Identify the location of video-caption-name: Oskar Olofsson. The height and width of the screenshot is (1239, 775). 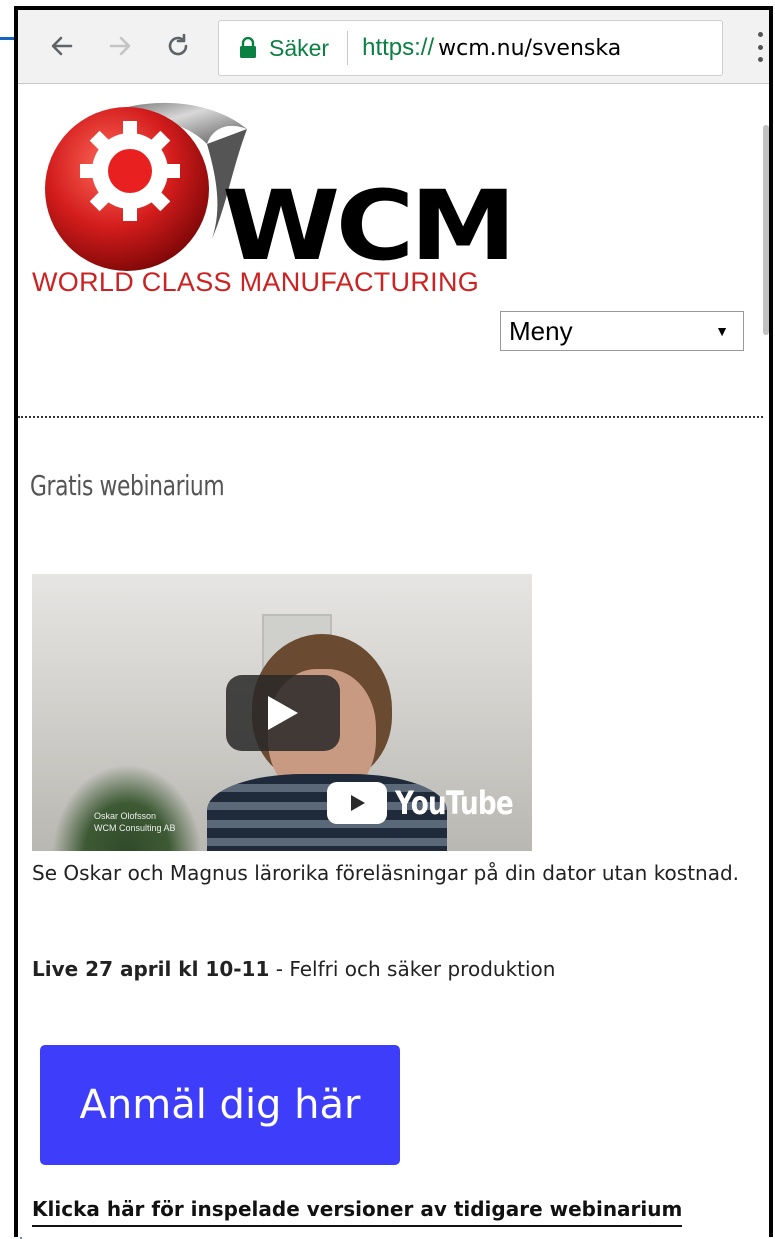
(125, 816).